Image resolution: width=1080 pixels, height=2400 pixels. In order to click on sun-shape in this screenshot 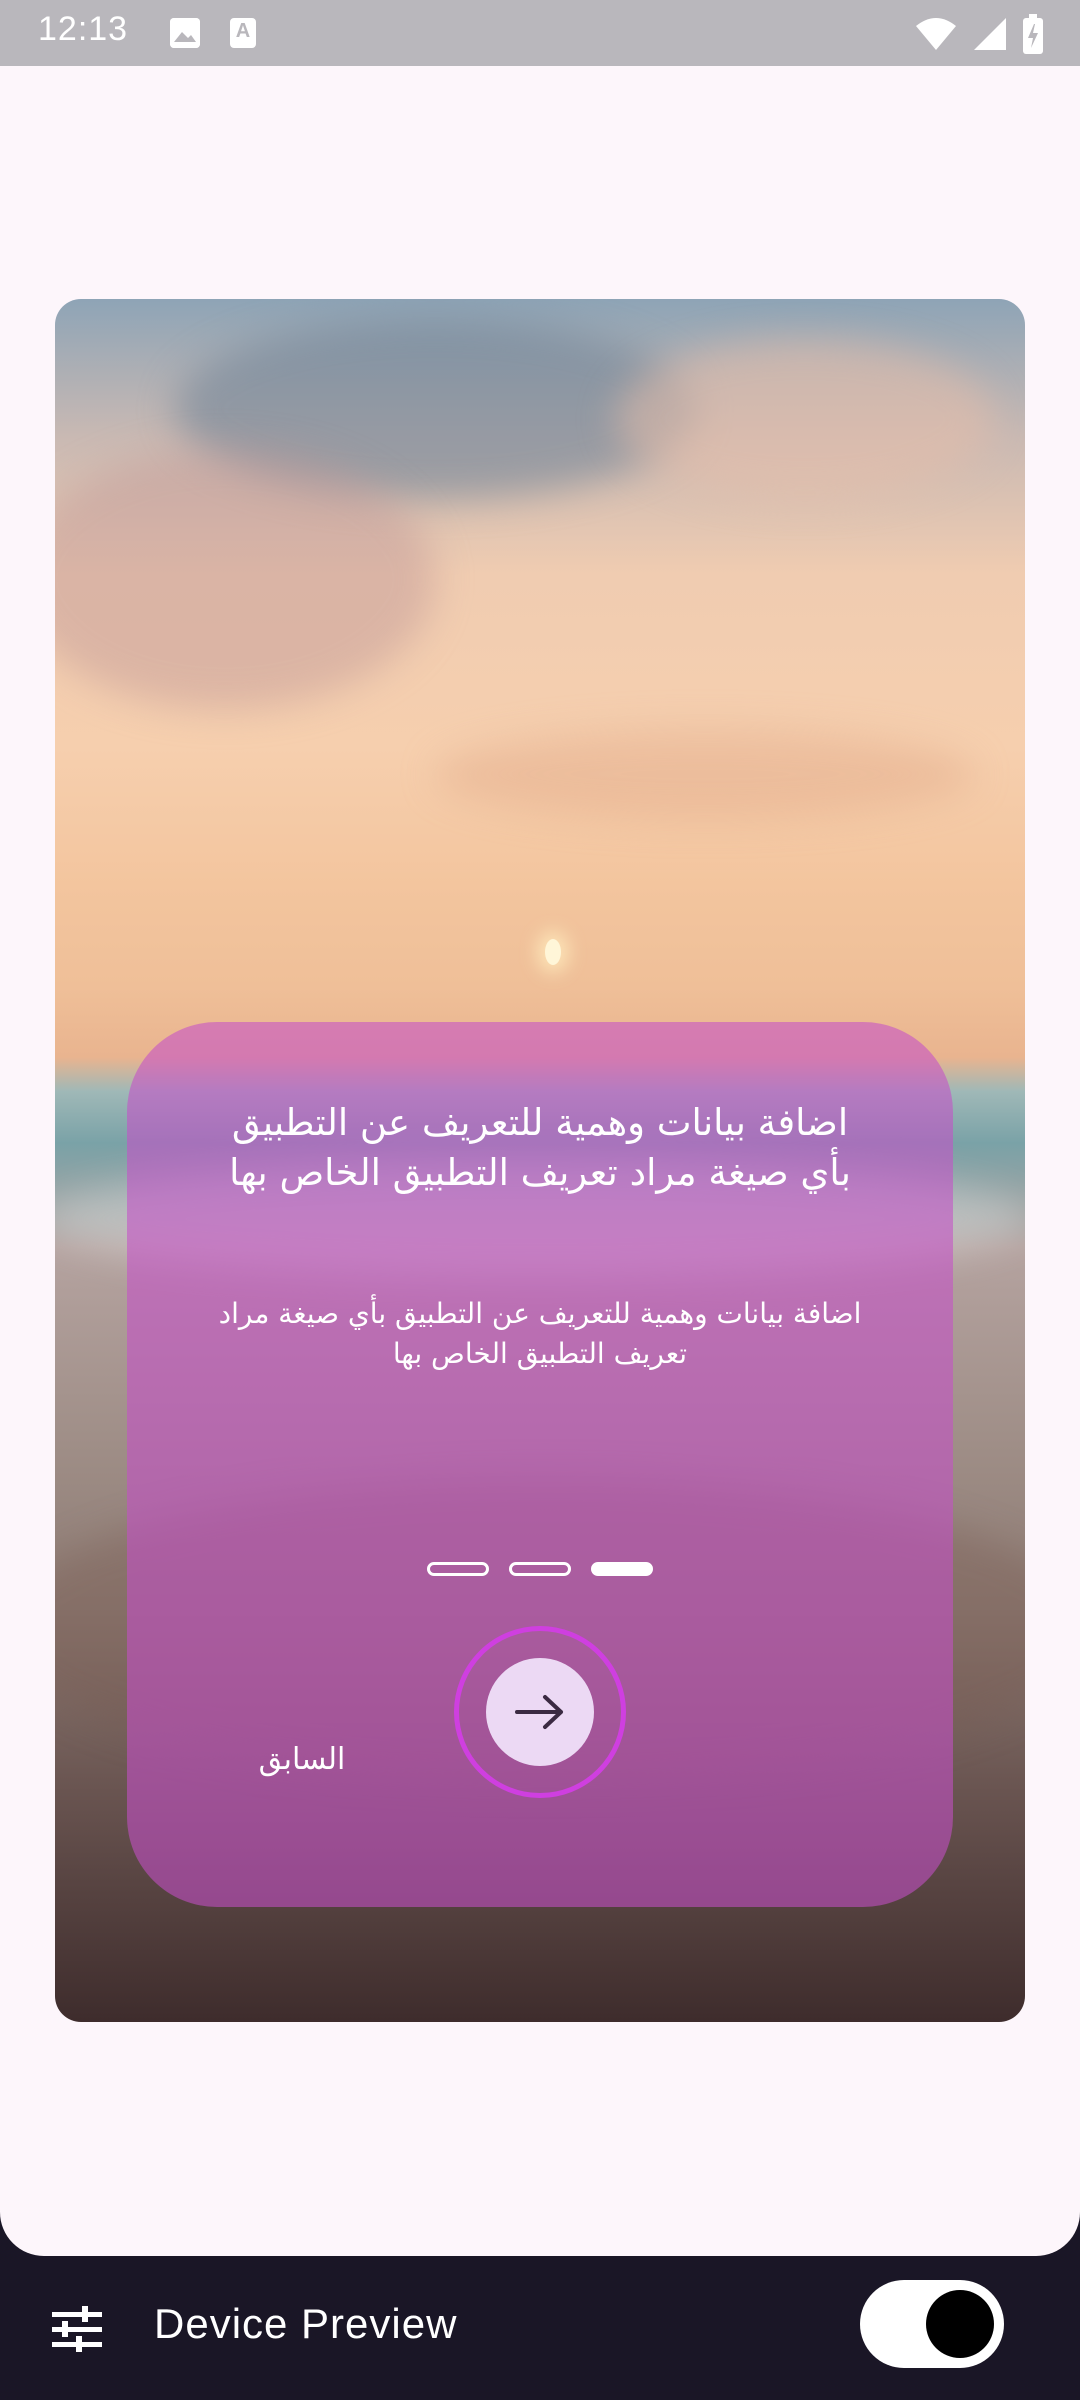, I will do `click(553, 952)`.